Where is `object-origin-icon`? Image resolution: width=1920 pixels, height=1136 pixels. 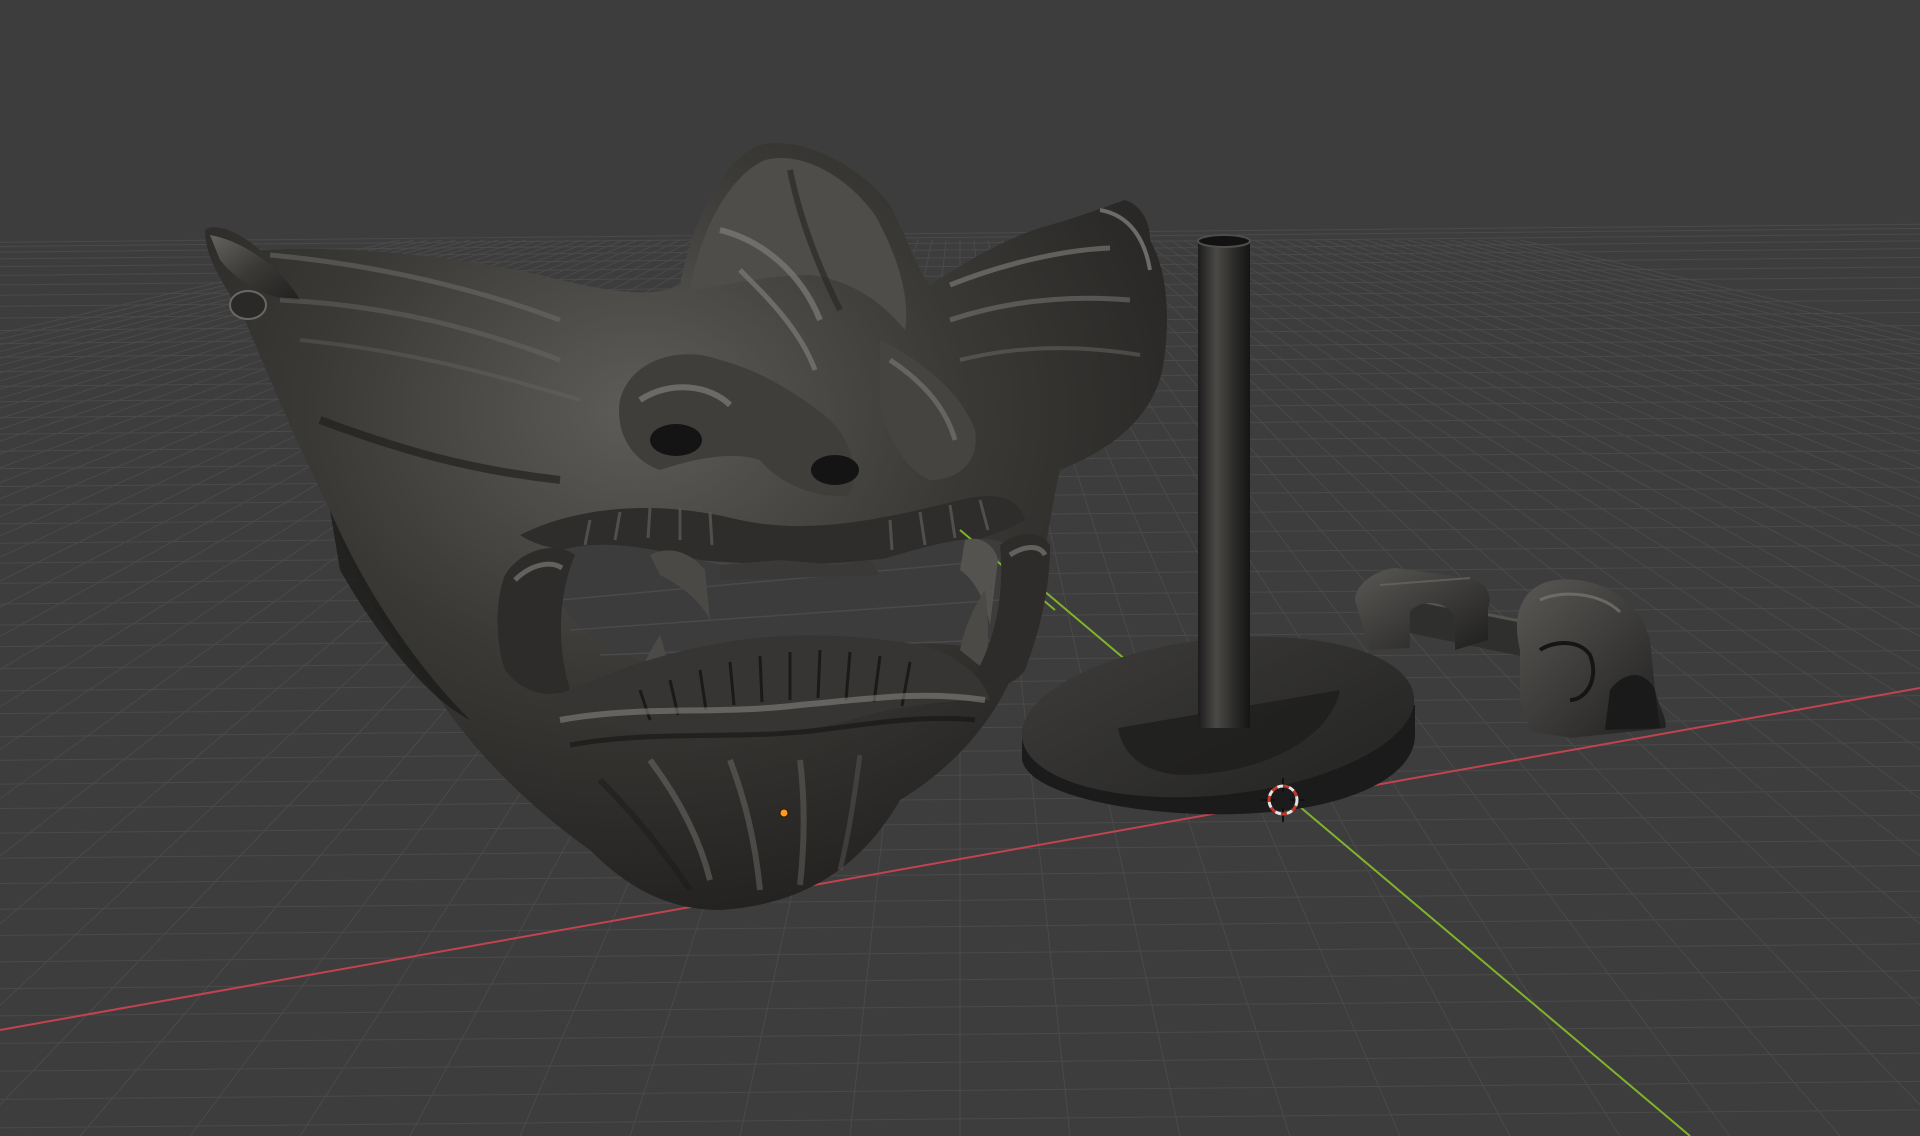
object-origin-icon is located at coordinates (784, 813).